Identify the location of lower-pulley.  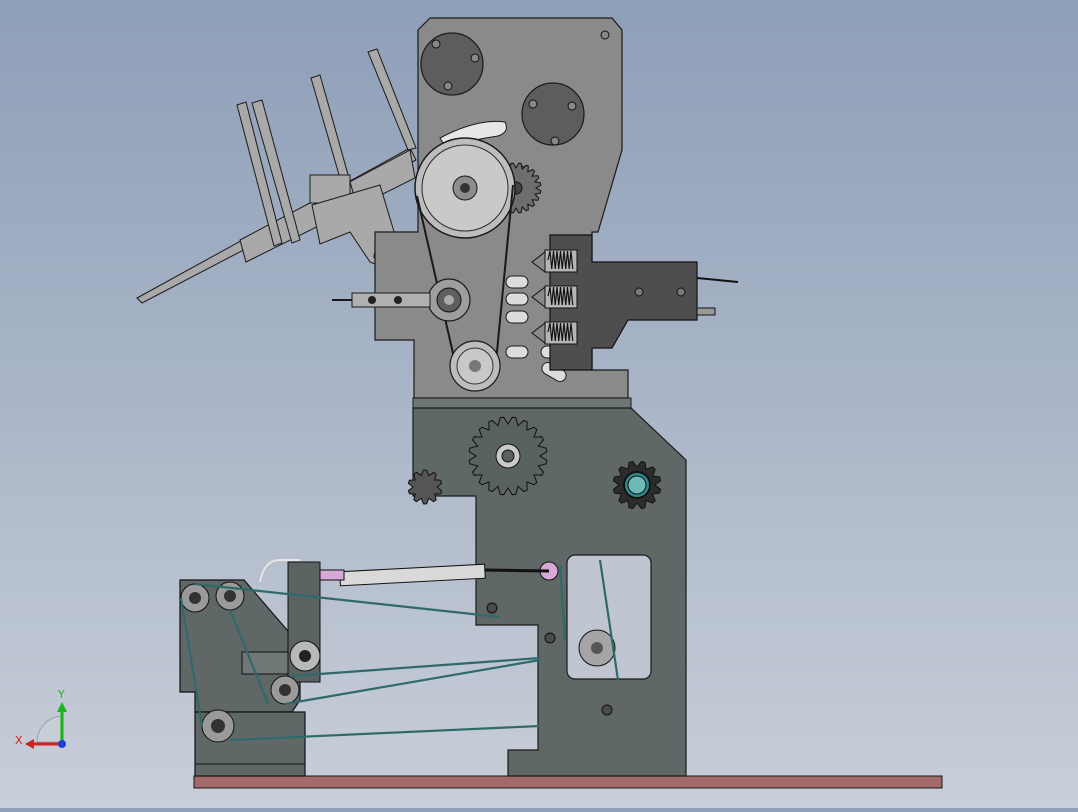
(475, 366).